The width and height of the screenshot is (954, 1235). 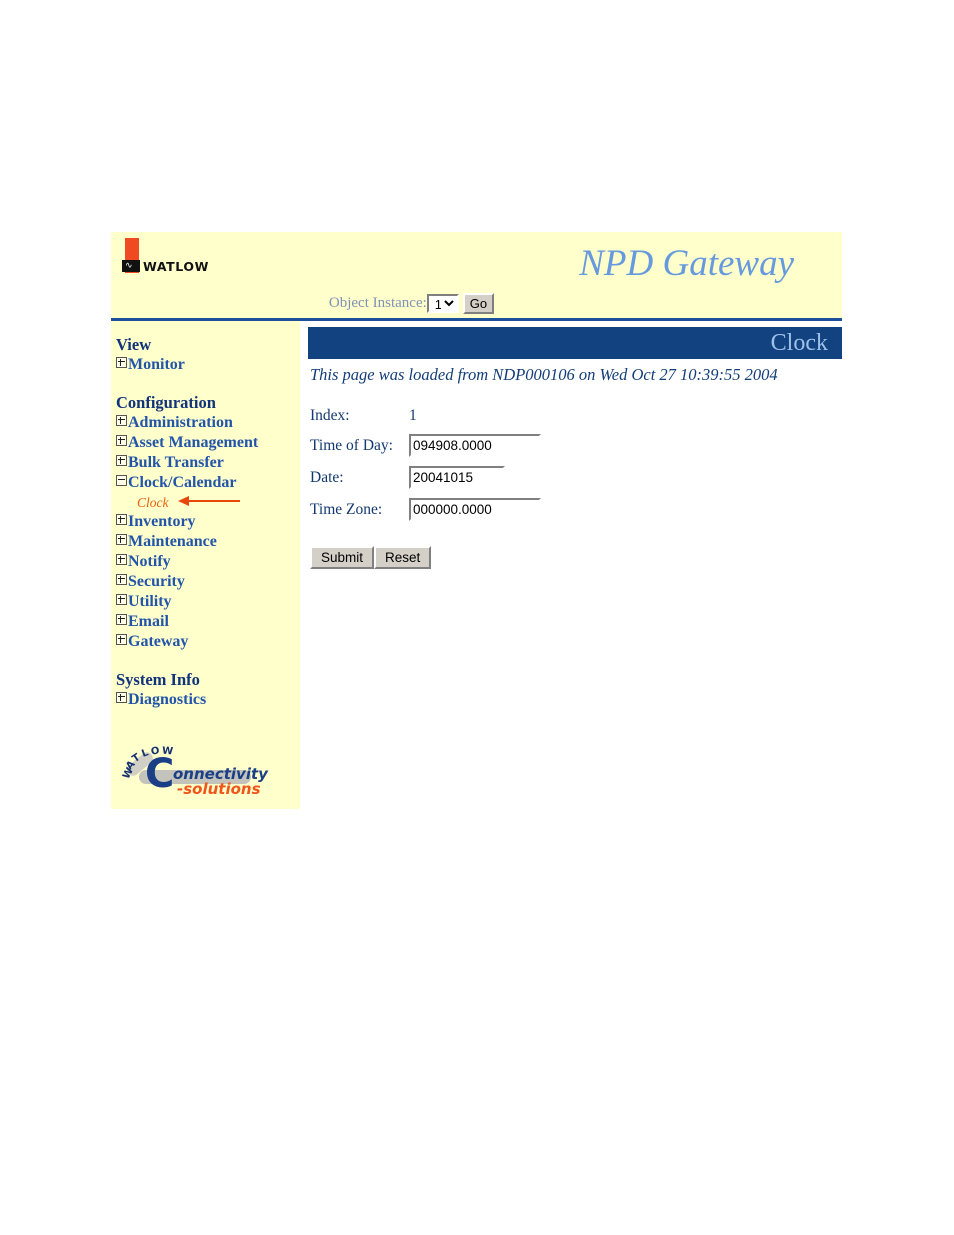 I want to click on sidebar-item-utility: Utility, so click(x=207, y=602).